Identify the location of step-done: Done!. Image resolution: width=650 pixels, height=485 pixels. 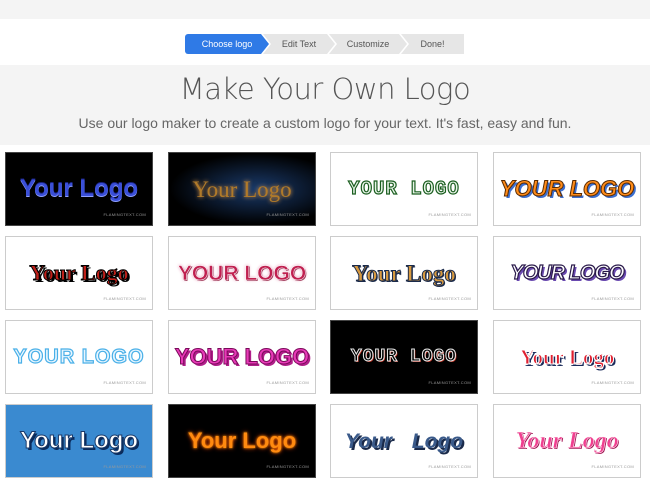
(432, 44).